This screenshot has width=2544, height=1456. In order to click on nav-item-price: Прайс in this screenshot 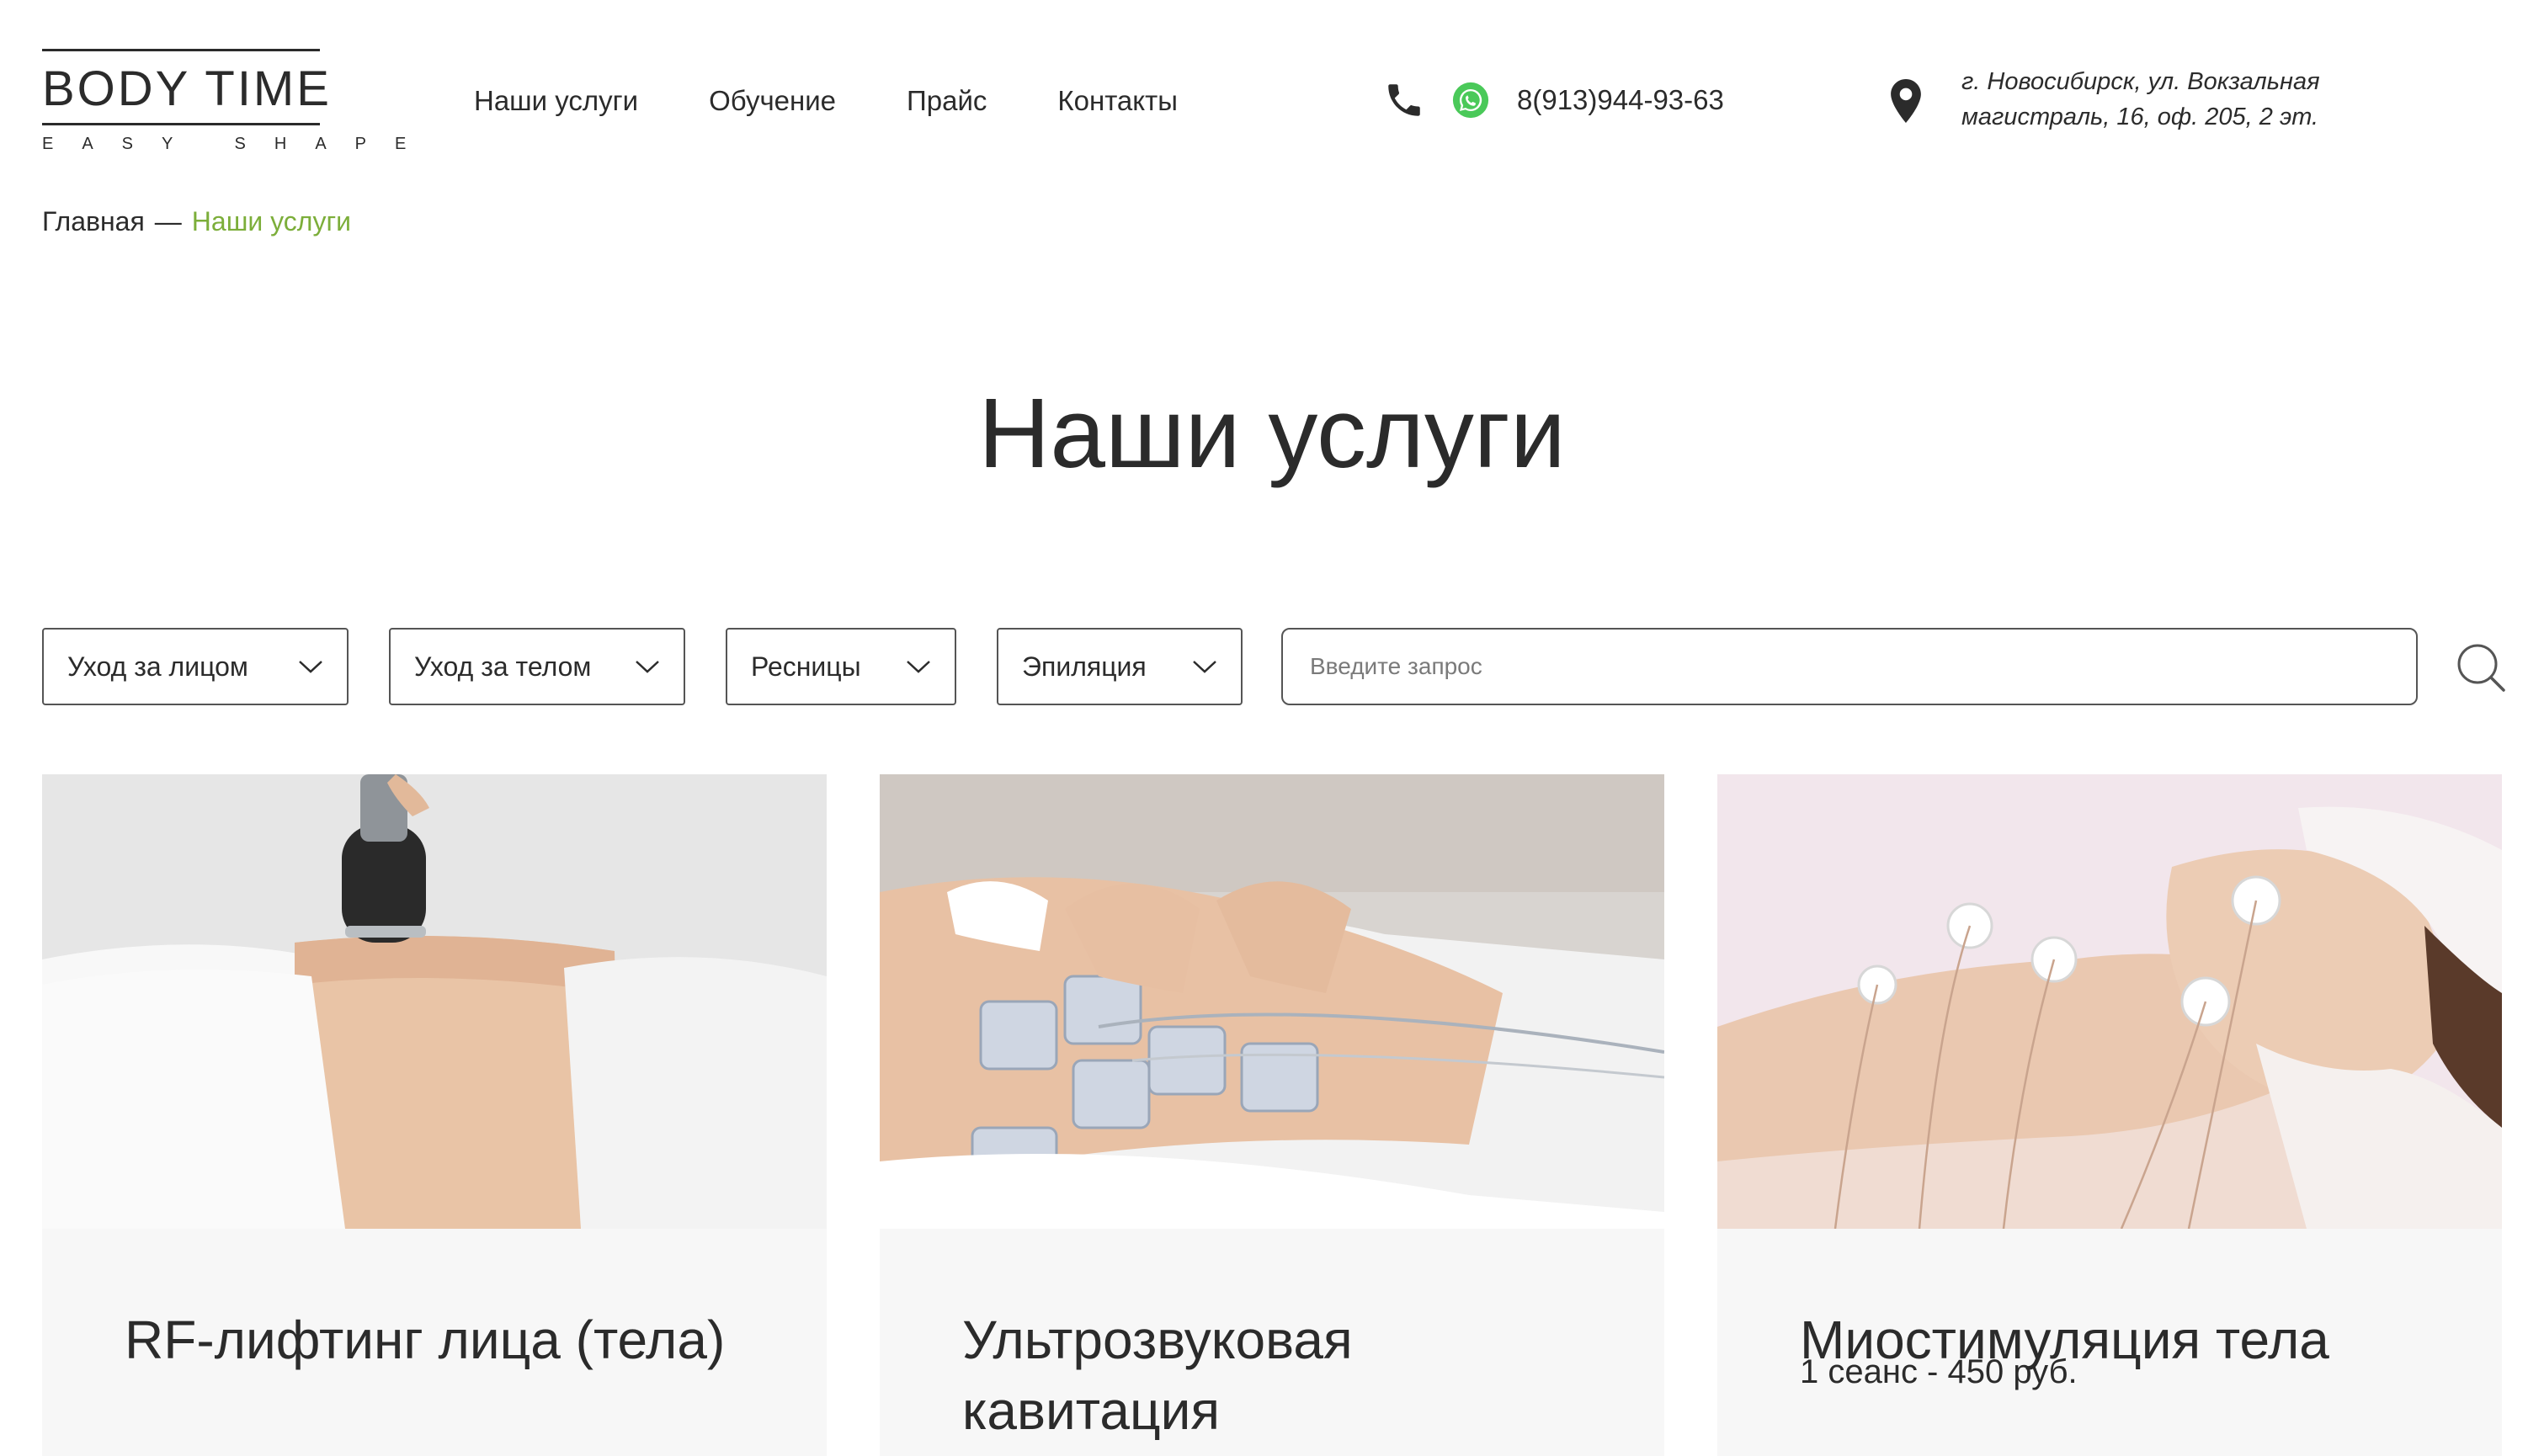, I will do `click(947, 101)`.